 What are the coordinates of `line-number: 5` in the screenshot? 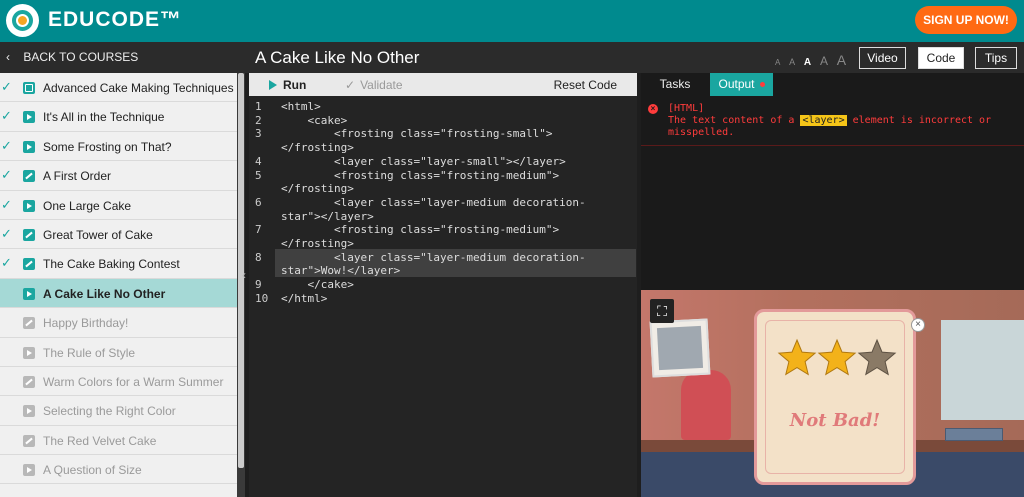 It's located at (258, 175).